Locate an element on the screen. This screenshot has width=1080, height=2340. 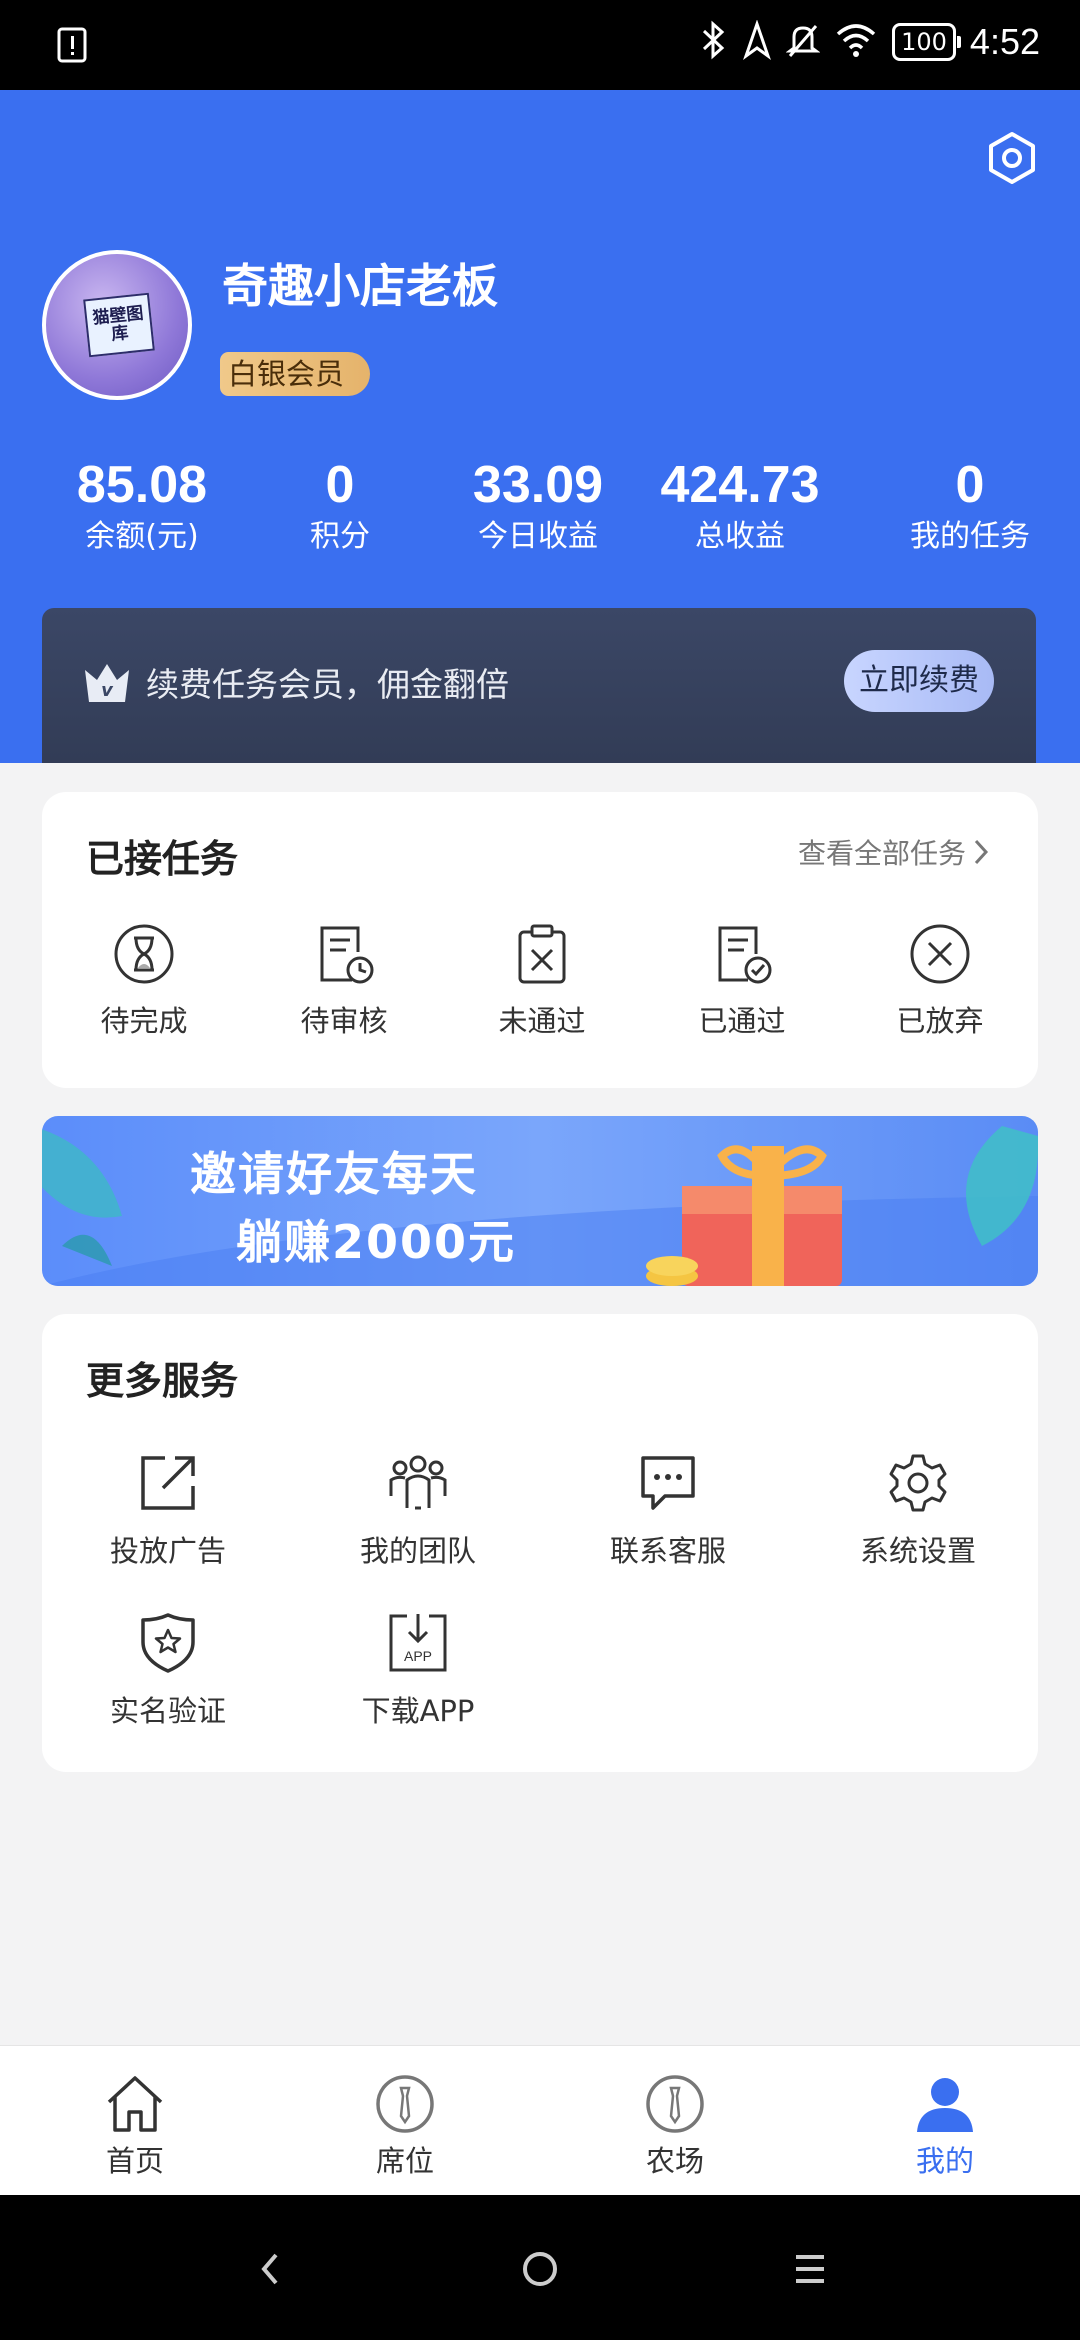
service-label: 投放广告 is located at coordinates (167, 1551).